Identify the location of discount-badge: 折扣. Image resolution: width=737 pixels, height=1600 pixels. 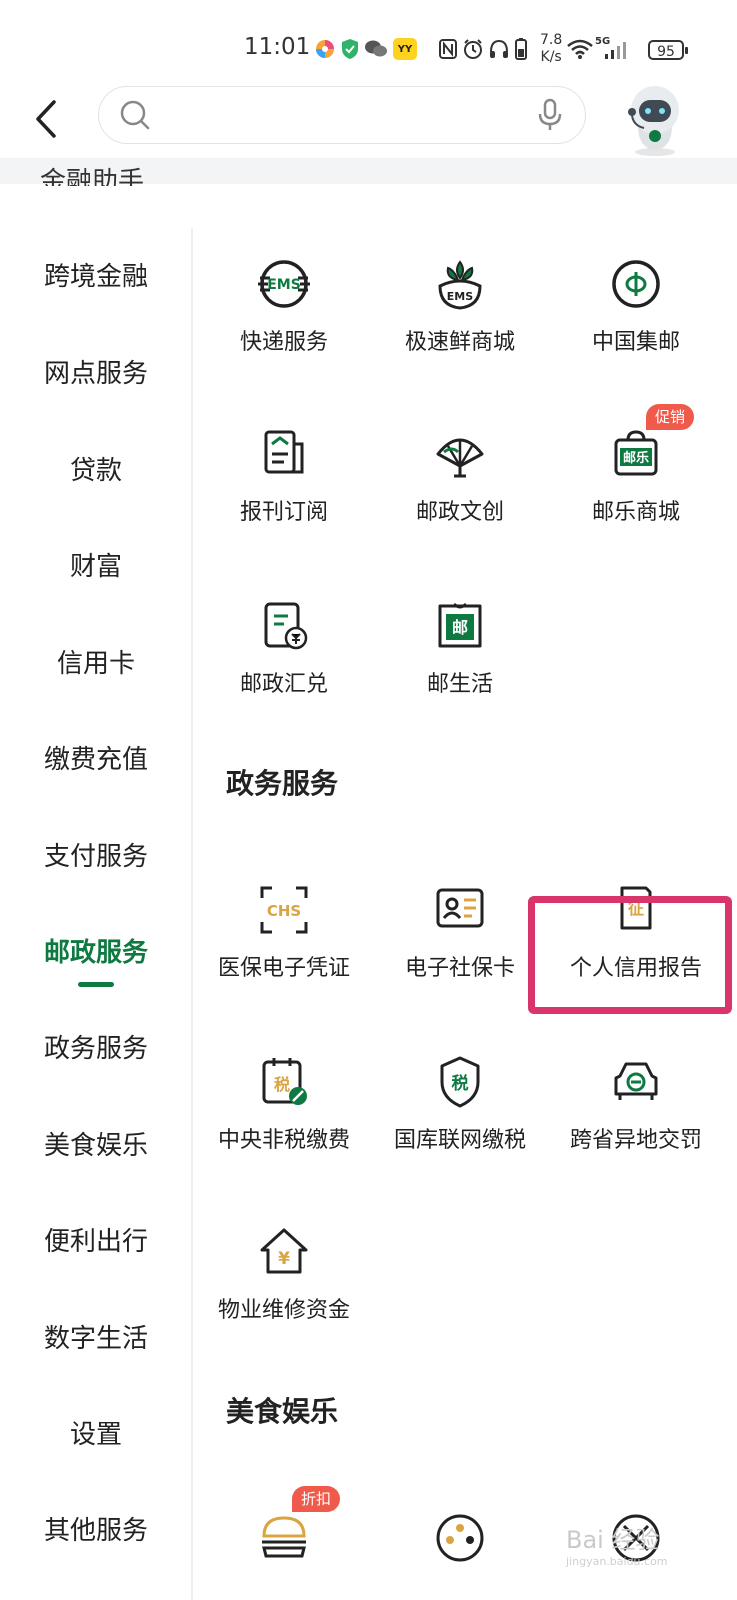
(316, 1499).